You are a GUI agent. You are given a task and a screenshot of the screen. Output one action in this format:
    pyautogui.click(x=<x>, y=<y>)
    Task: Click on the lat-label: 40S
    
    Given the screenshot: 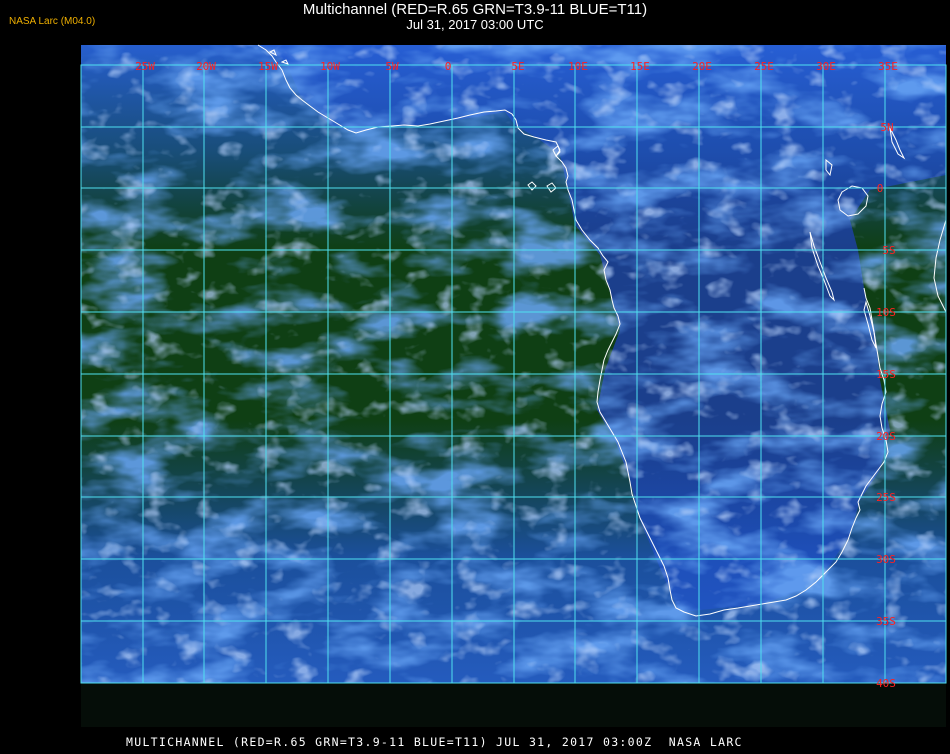 What is the action you would take?
    pyautogui.click(x=886, y=683)
    